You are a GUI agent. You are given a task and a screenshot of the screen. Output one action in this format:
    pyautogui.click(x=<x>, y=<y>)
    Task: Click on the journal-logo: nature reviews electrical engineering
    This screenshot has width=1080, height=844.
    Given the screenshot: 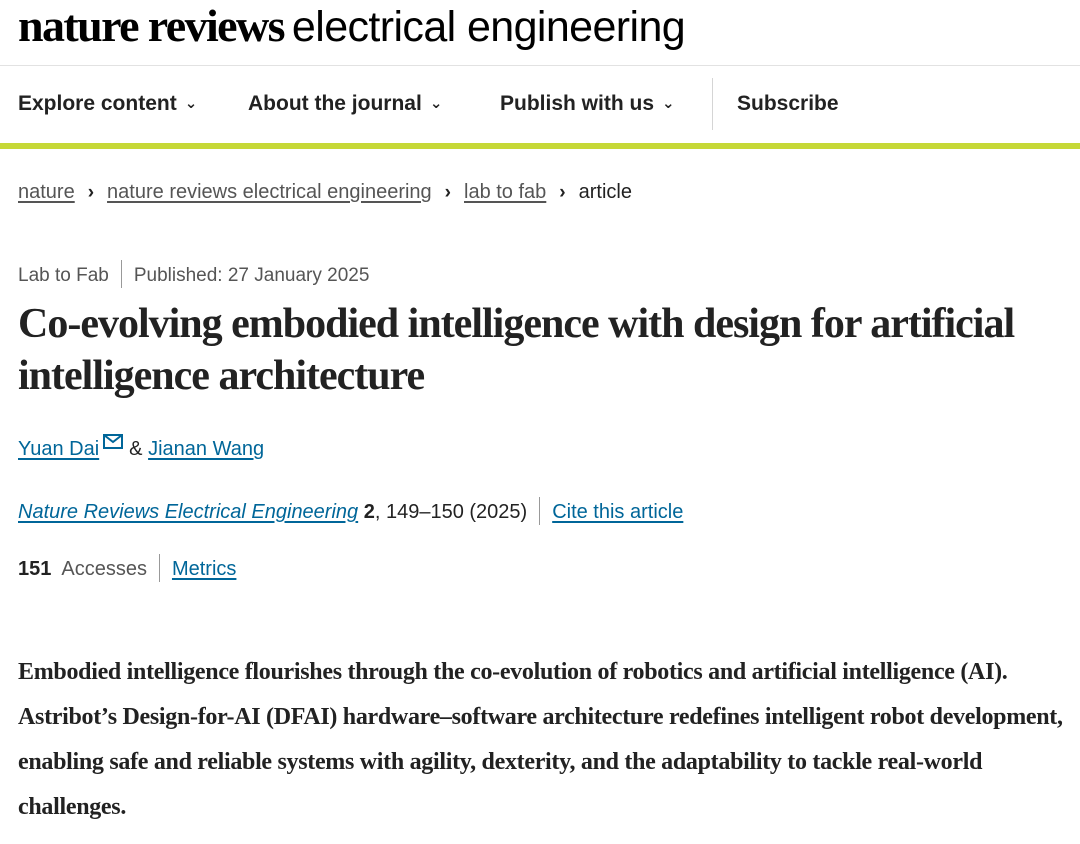 What is the action you would take?
    pyautogui.click(x=549, y=32)
    